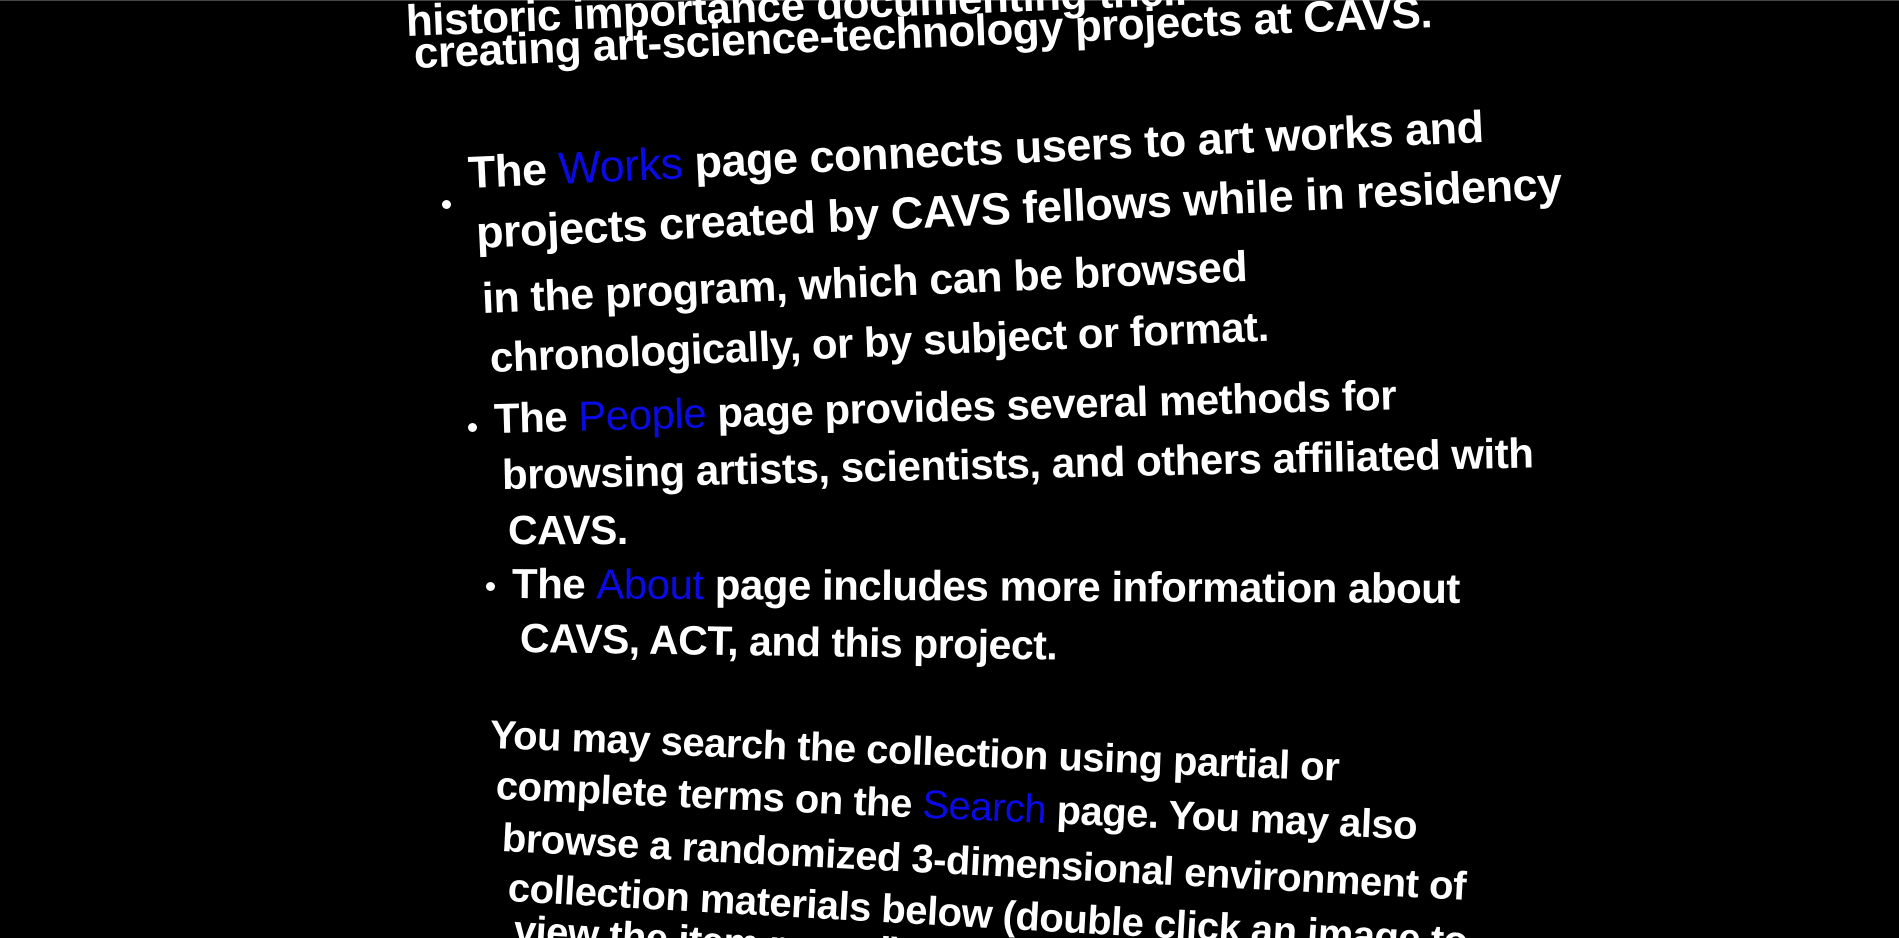  I want to click on bullet-about-text-2: CAVS, ACT, and this project., so click(788, 642).